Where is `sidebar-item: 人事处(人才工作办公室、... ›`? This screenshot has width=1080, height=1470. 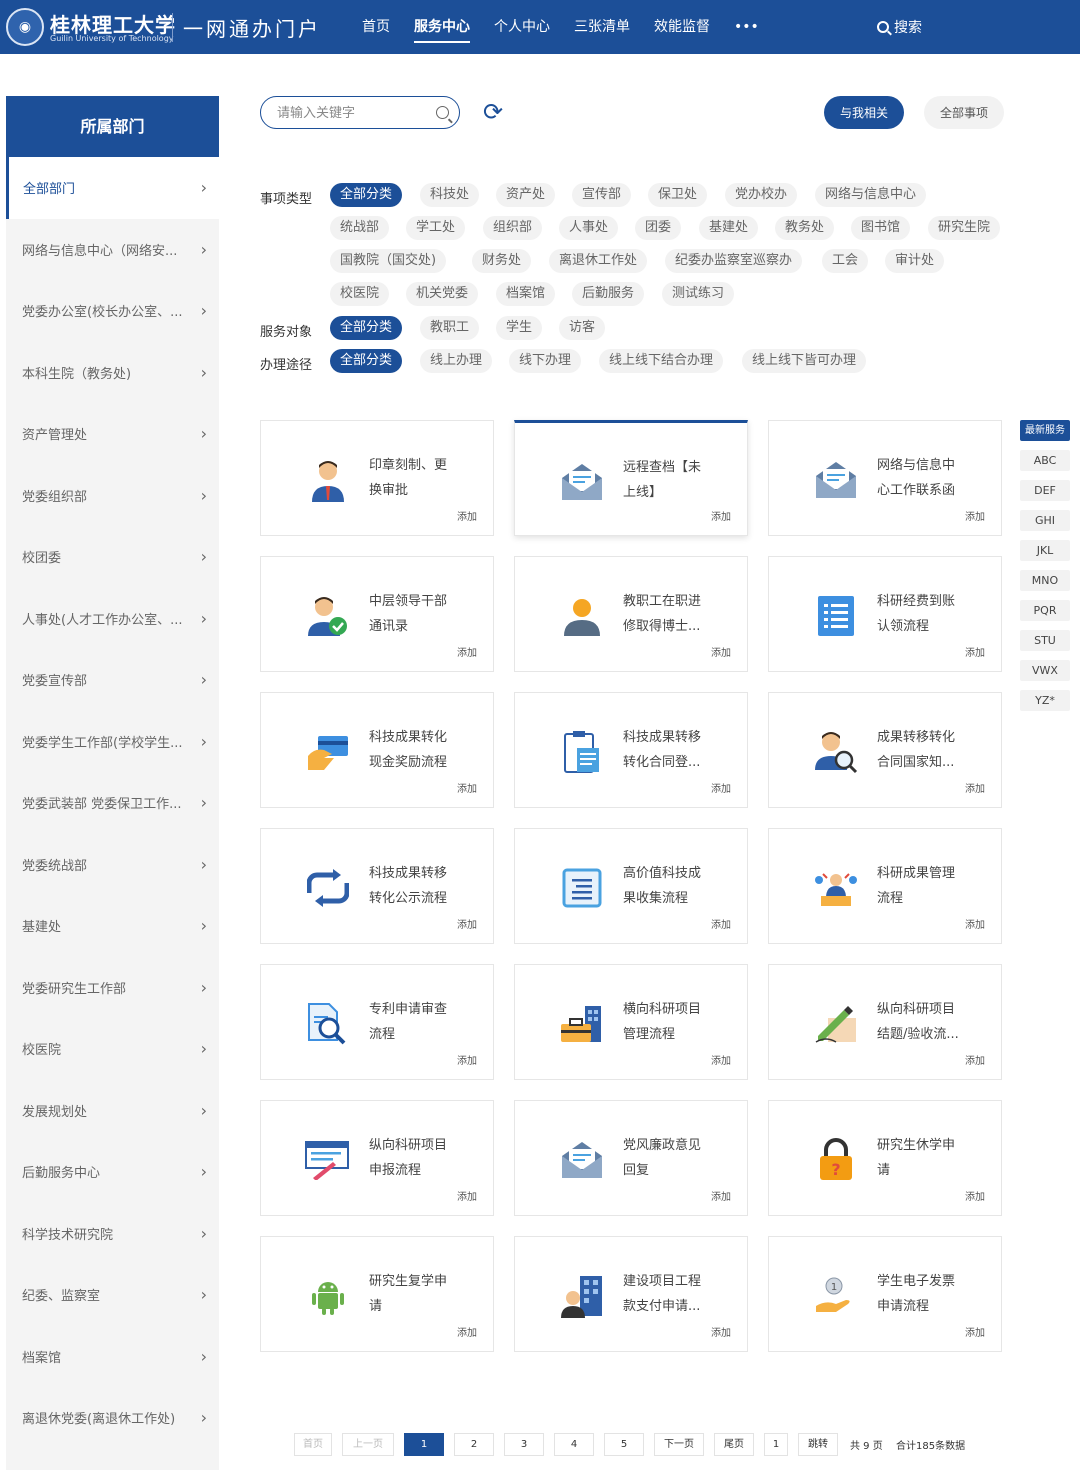
sidebar-item: 人事处(人才工作办公室、... › is located at coordinates (112, 619).